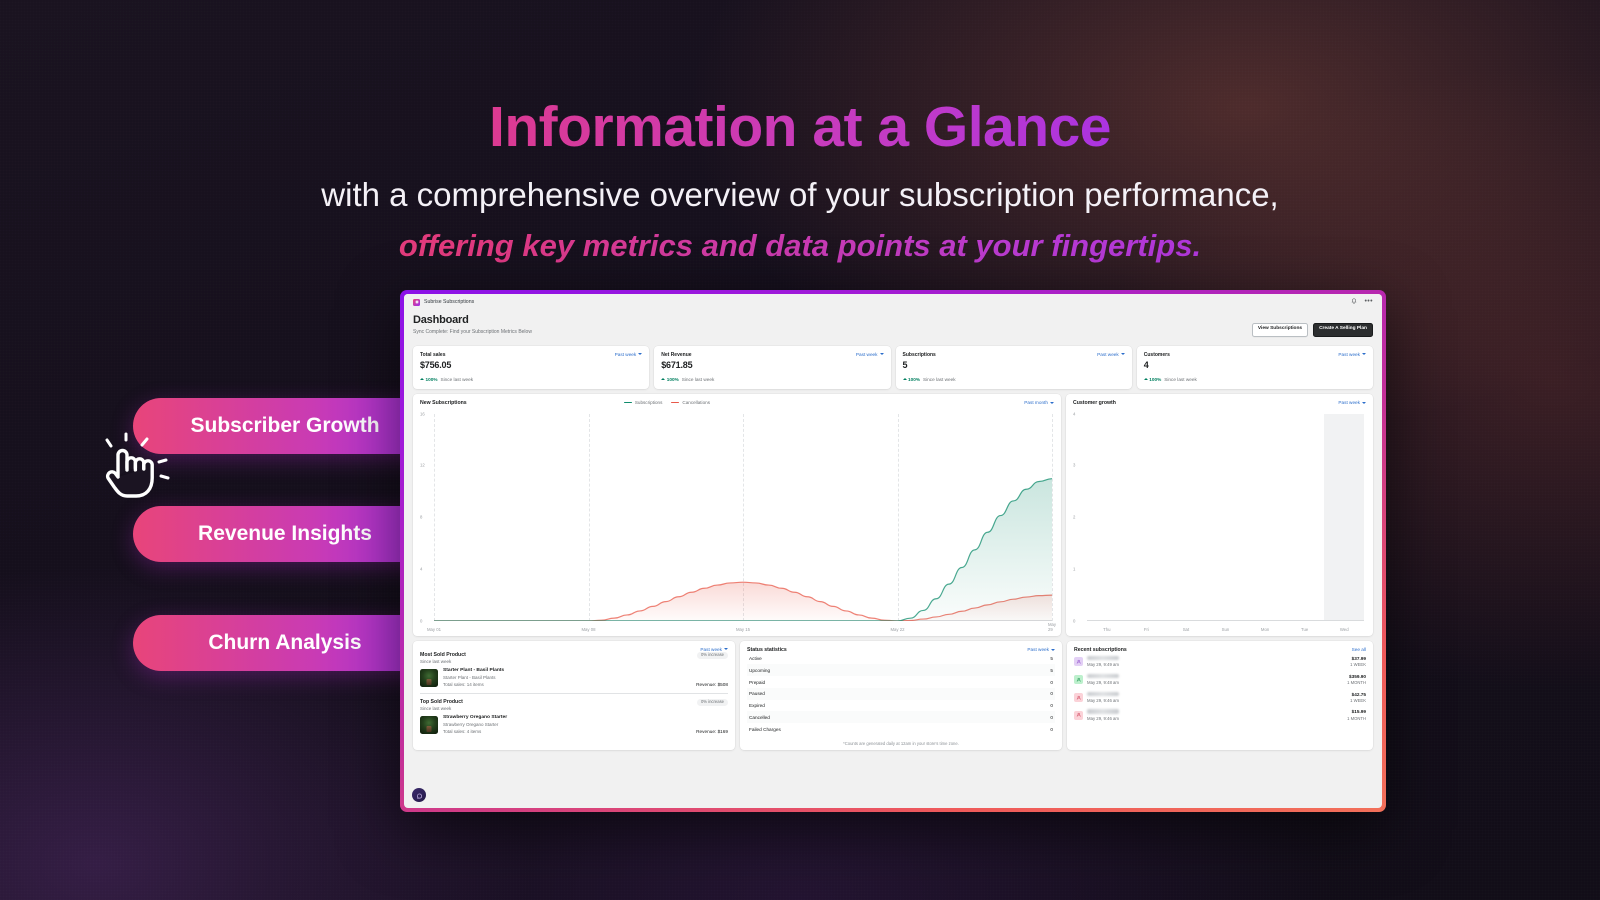 This screenshot has width=1600, height=900. What do you see at coordinates (755, 658) in the screenshot?
I see `status-name: Active` at bounding box center [755, 658].